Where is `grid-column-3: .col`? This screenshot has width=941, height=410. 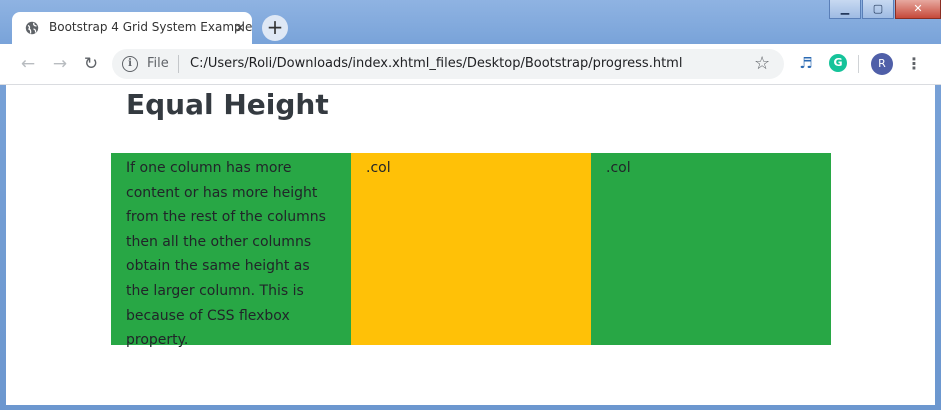
grid-column-3: .col is located at coordinates (711, 249).